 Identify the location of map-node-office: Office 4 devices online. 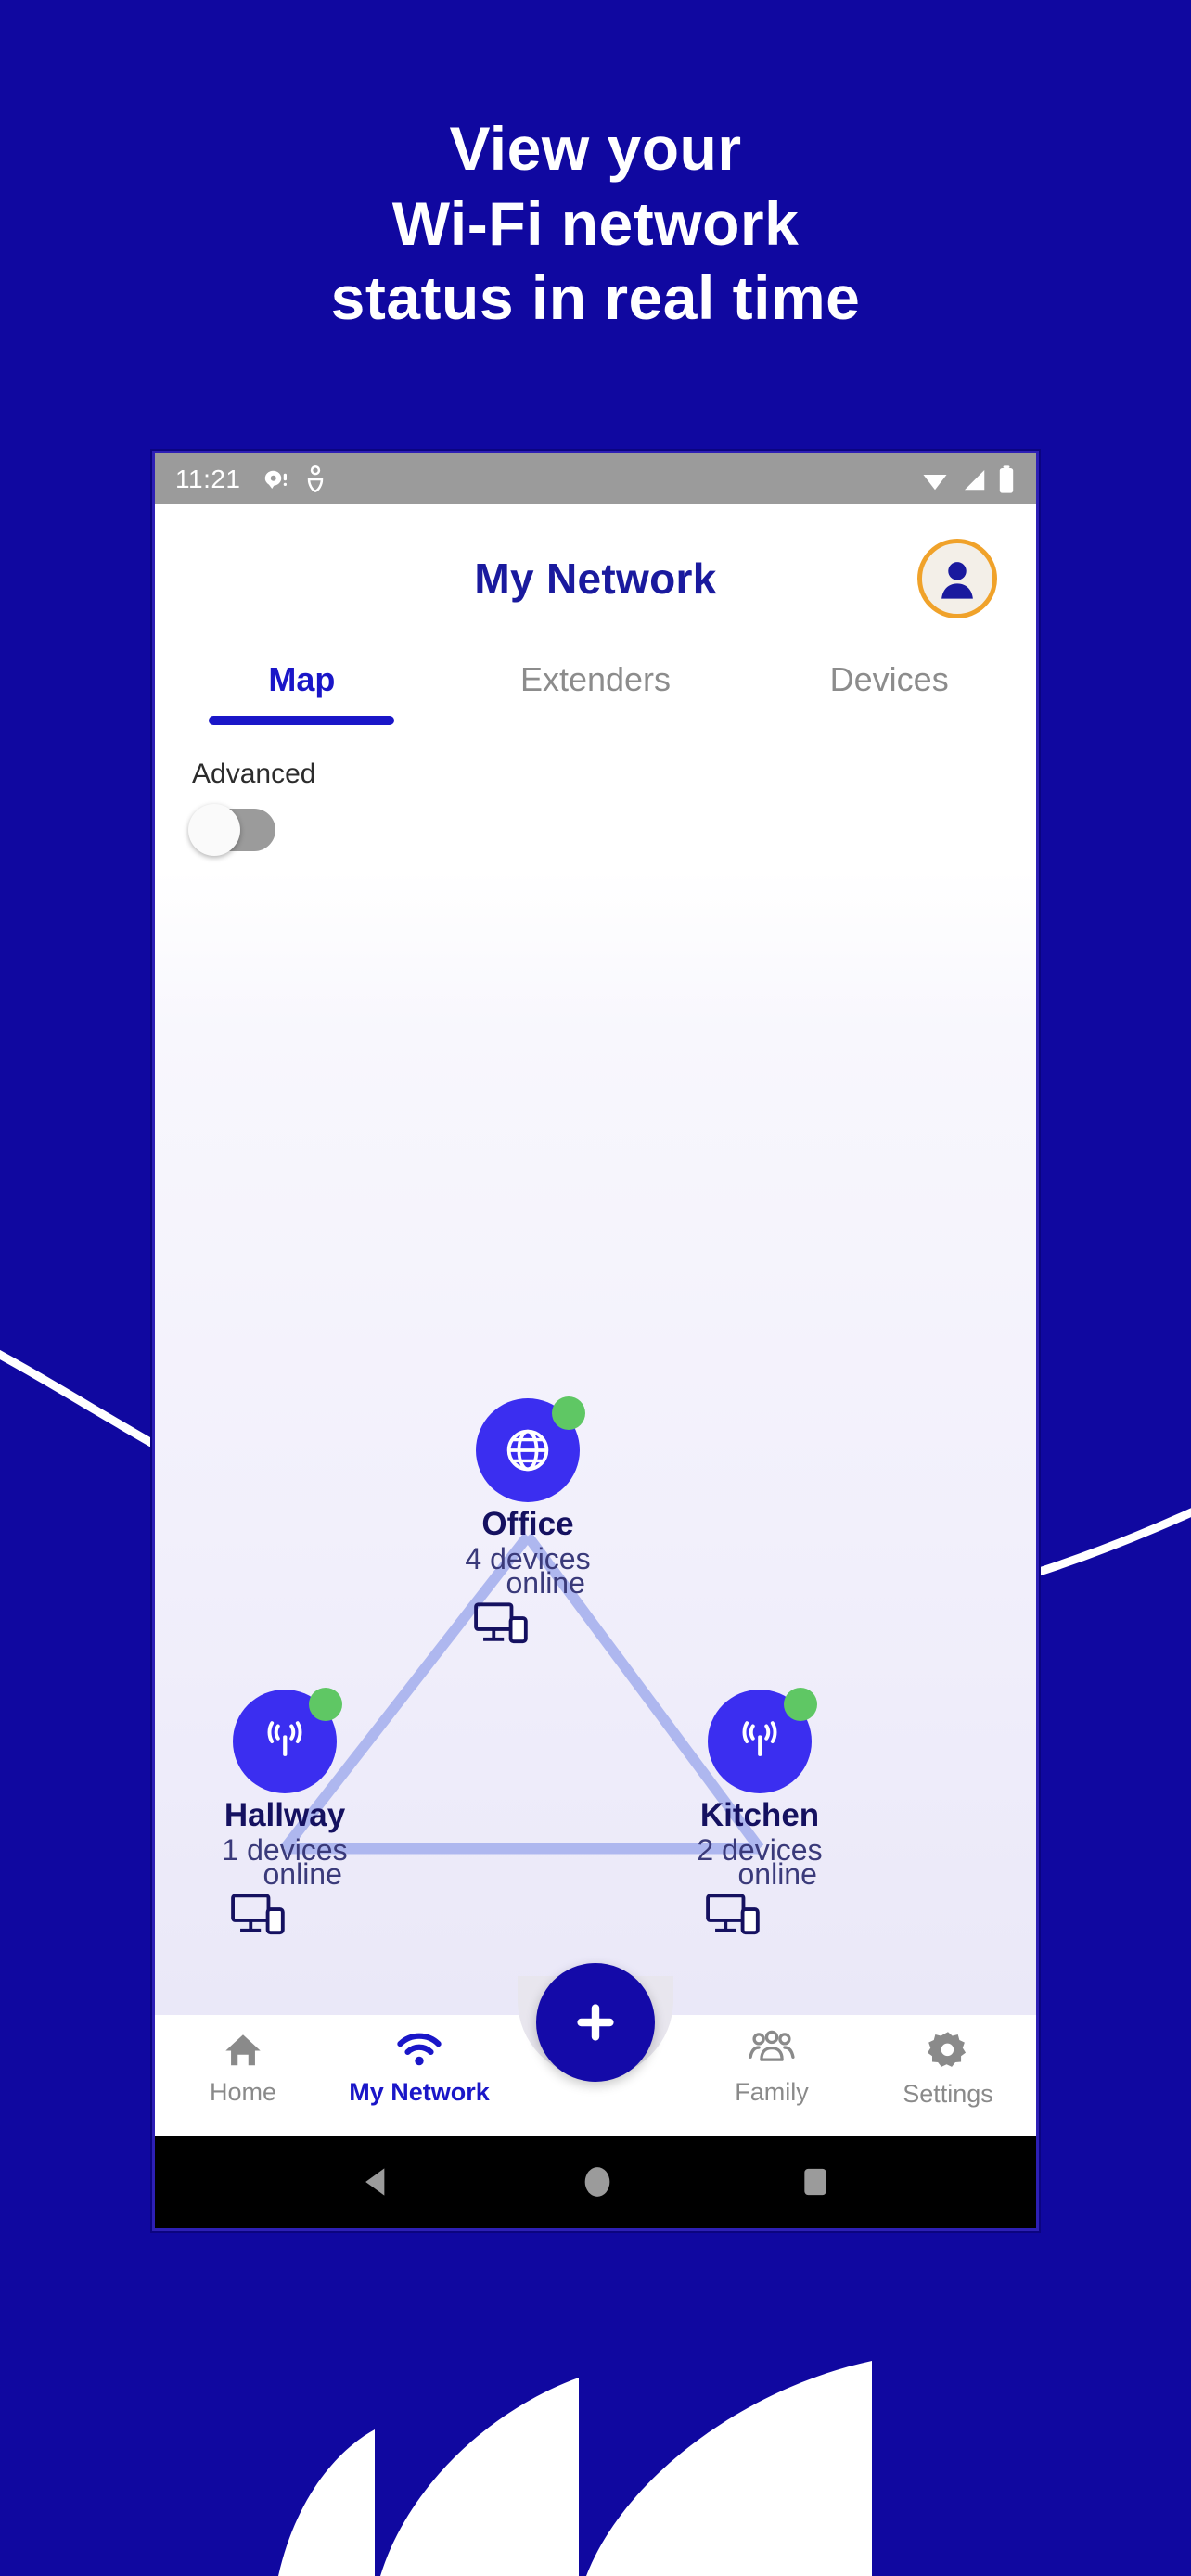
(528, 1520).